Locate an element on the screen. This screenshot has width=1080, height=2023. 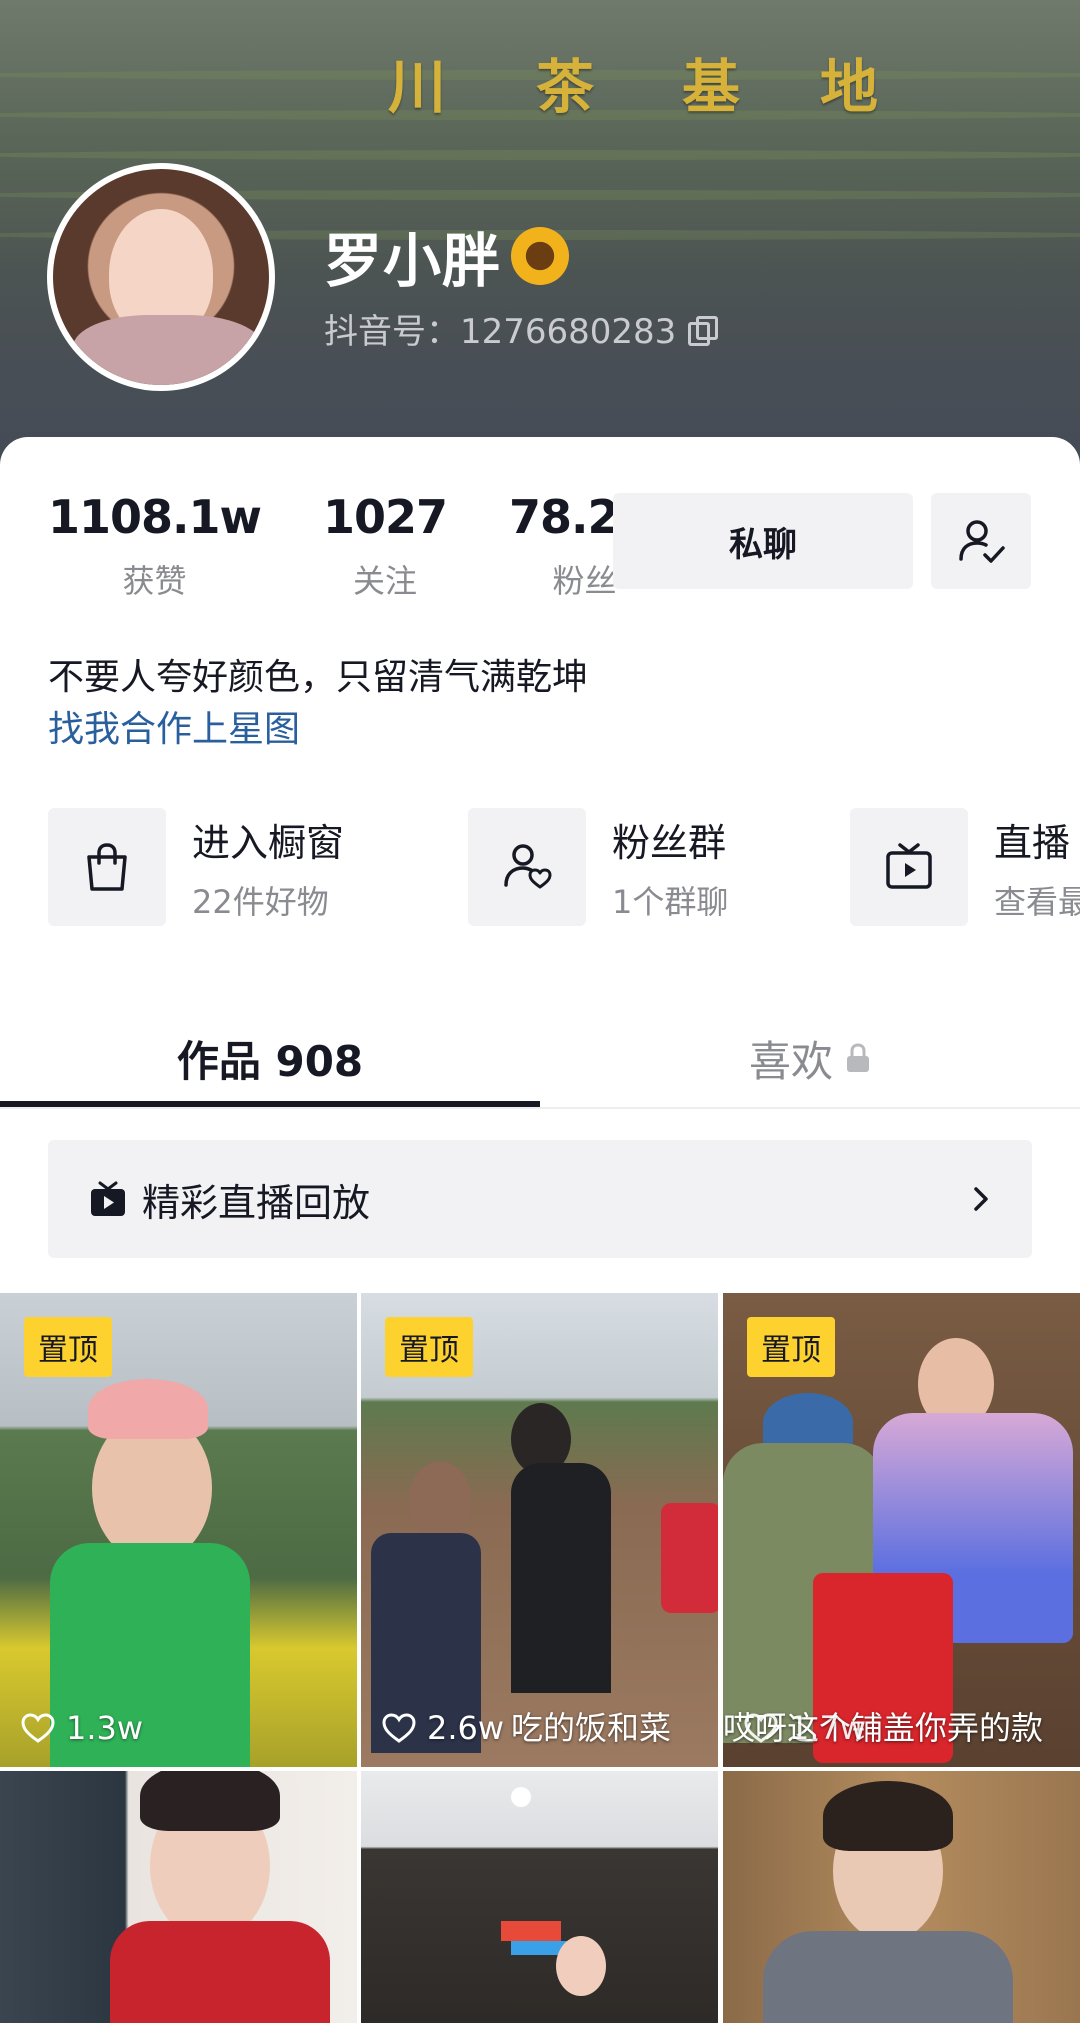
video-likes-count: 1.3w is located at coordinates (105, 1728).